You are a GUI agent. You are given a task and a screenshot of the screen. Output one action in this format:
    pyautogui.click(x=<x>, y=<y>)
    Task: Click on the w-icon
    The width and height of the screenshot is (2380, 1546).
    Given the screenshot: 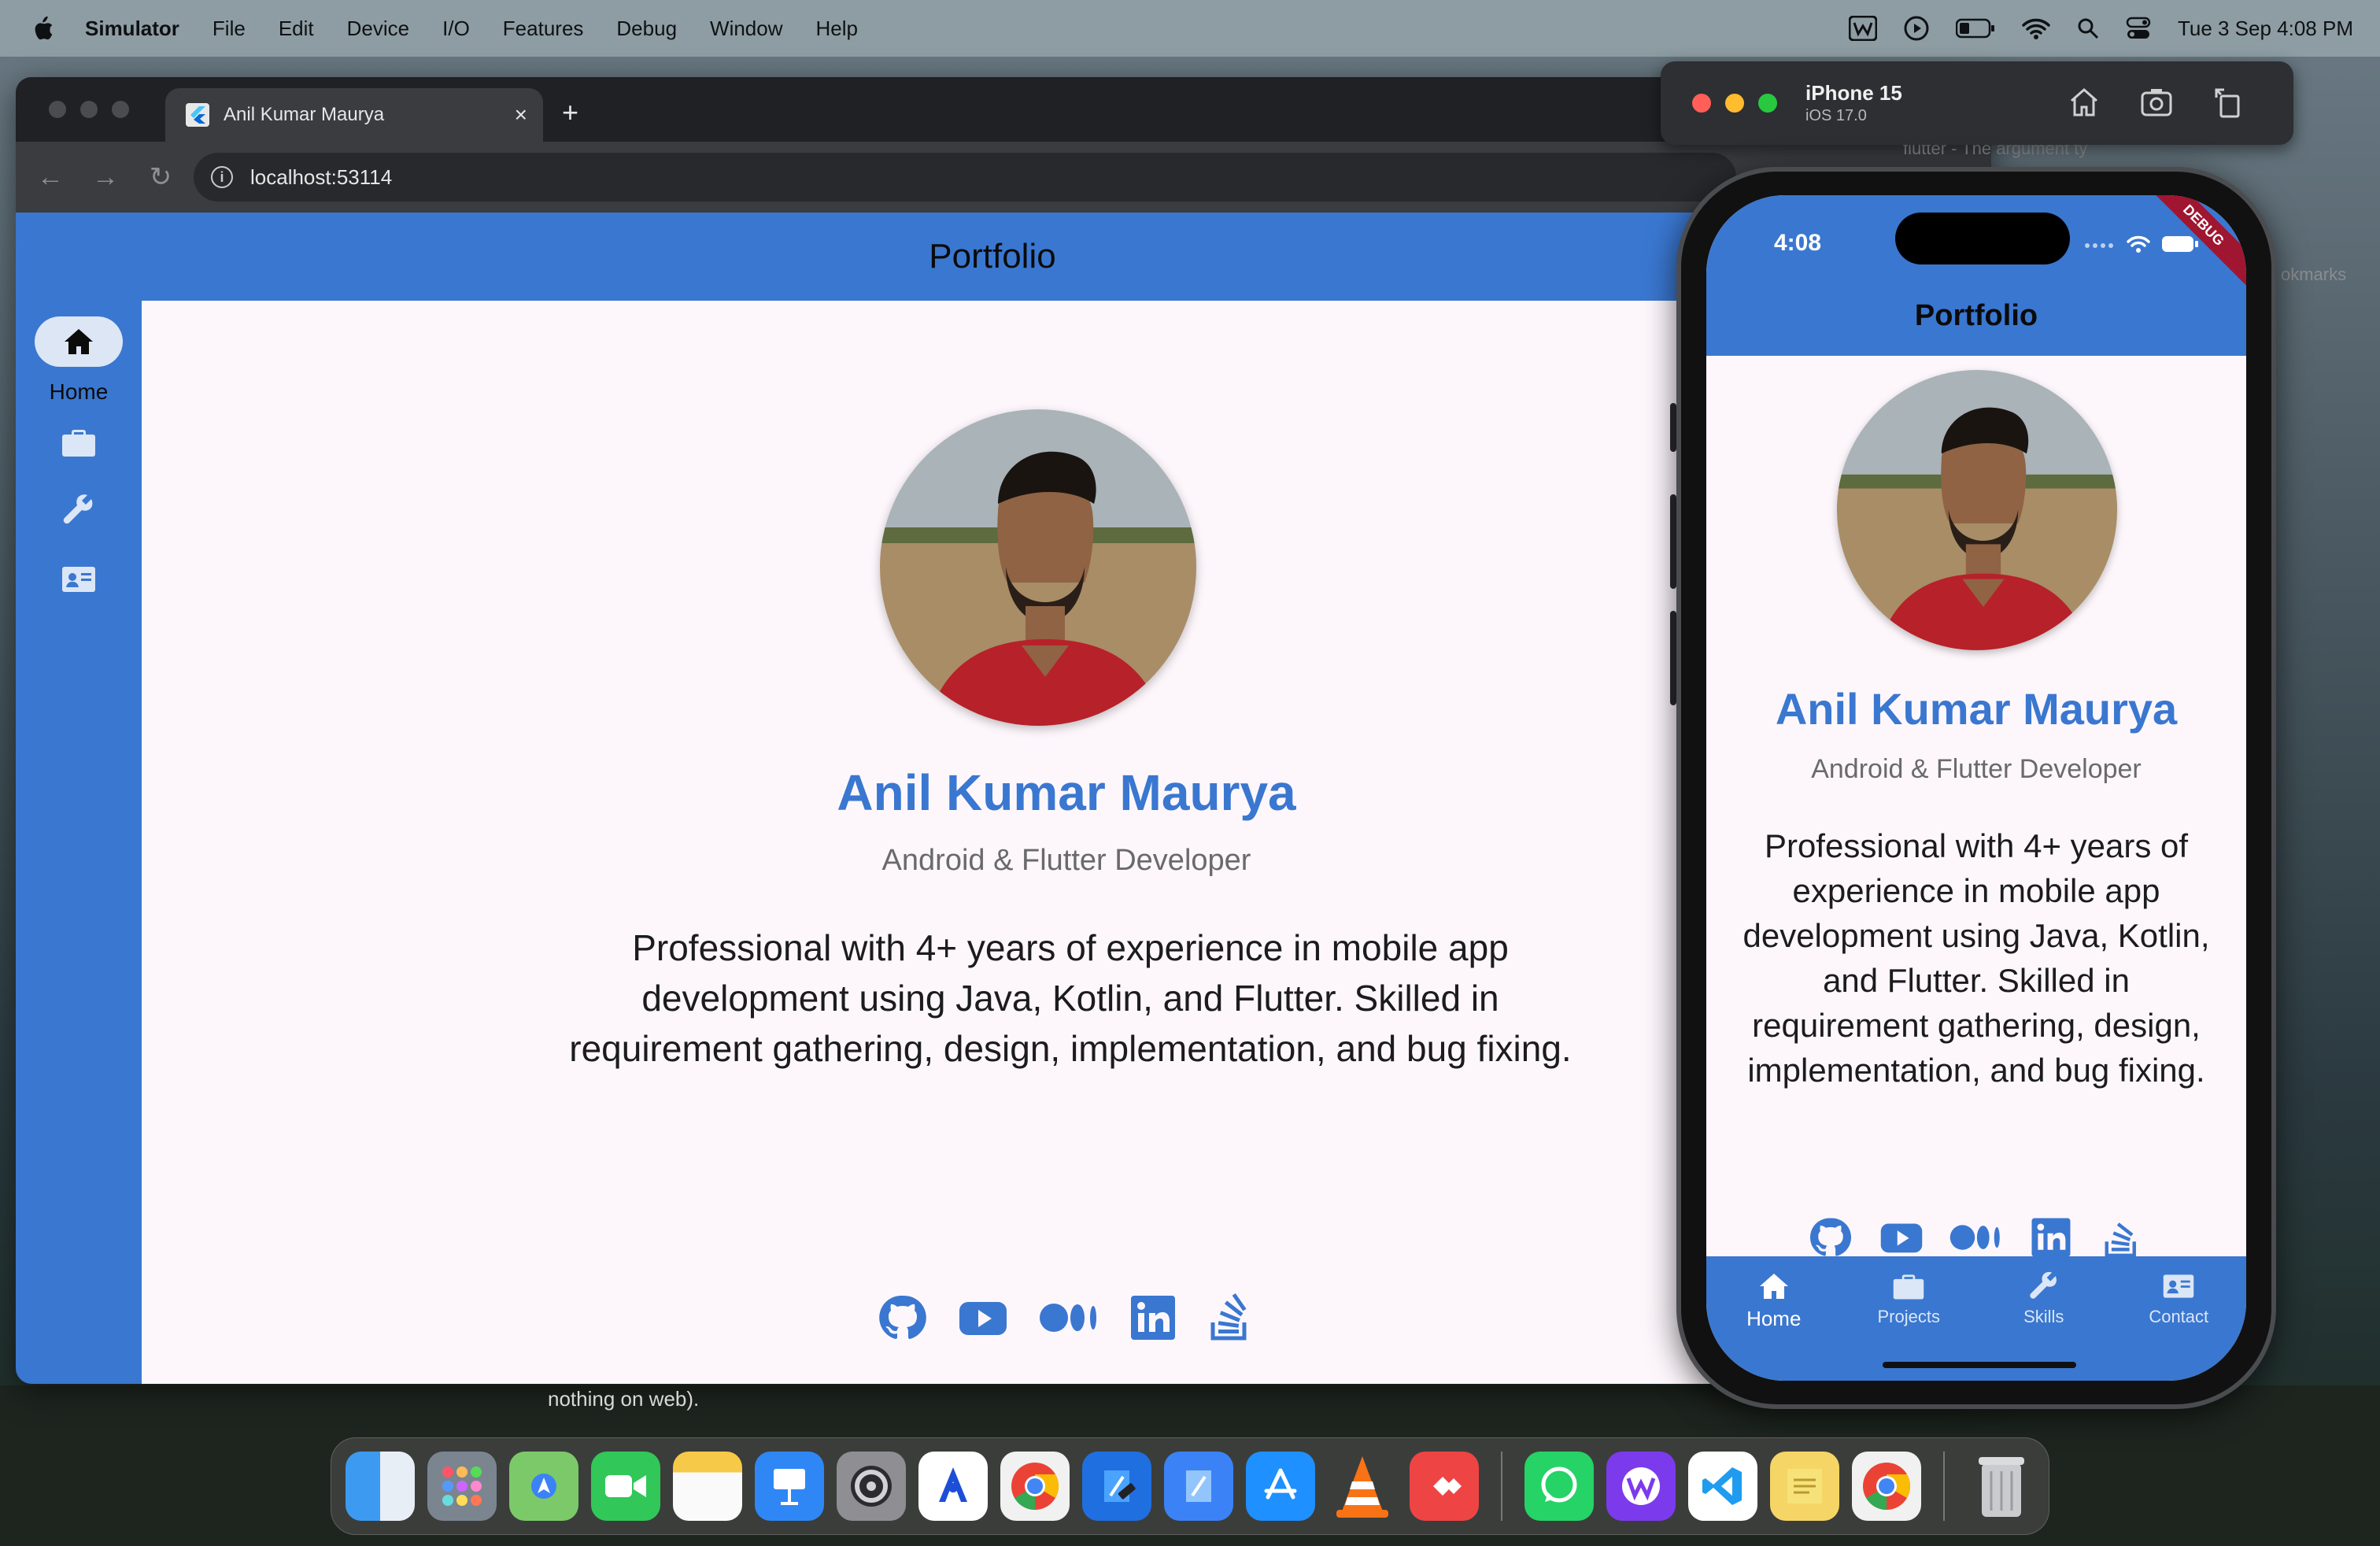 What is the action you would take?
    pyautogui.click(x=1863, y=28)
    